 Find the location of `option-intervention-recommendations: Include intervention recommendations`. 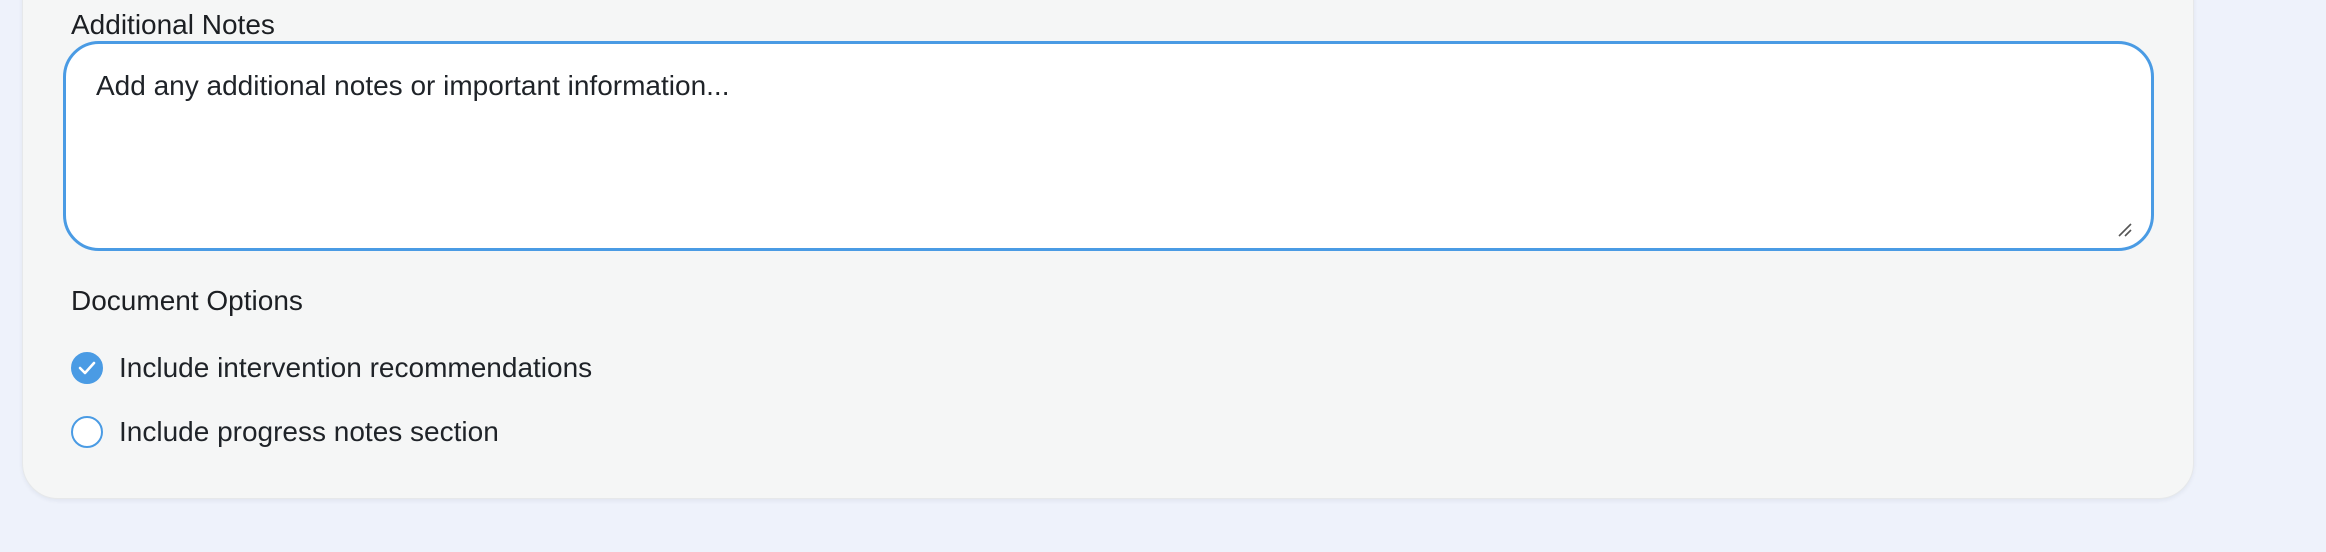

option-intervention-recommendations: Include intervention recommendations is located at coordinates (331, 368).